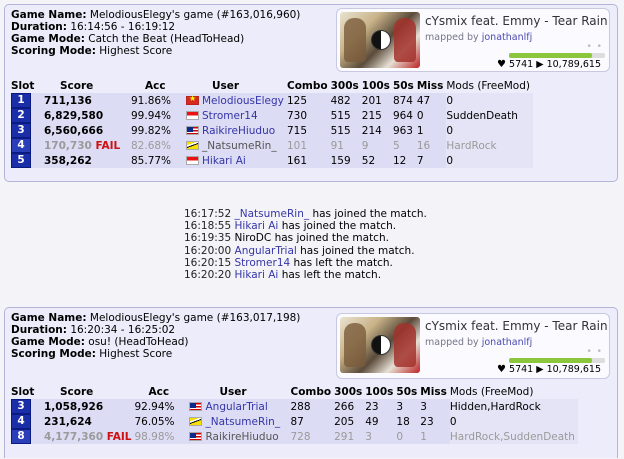 The height and width of the screenshot is (459, 624). What do you see at coordinates (377, 145) in the screenshot?
I see `count-100-cell: 9` at bounding box center [377, 145].